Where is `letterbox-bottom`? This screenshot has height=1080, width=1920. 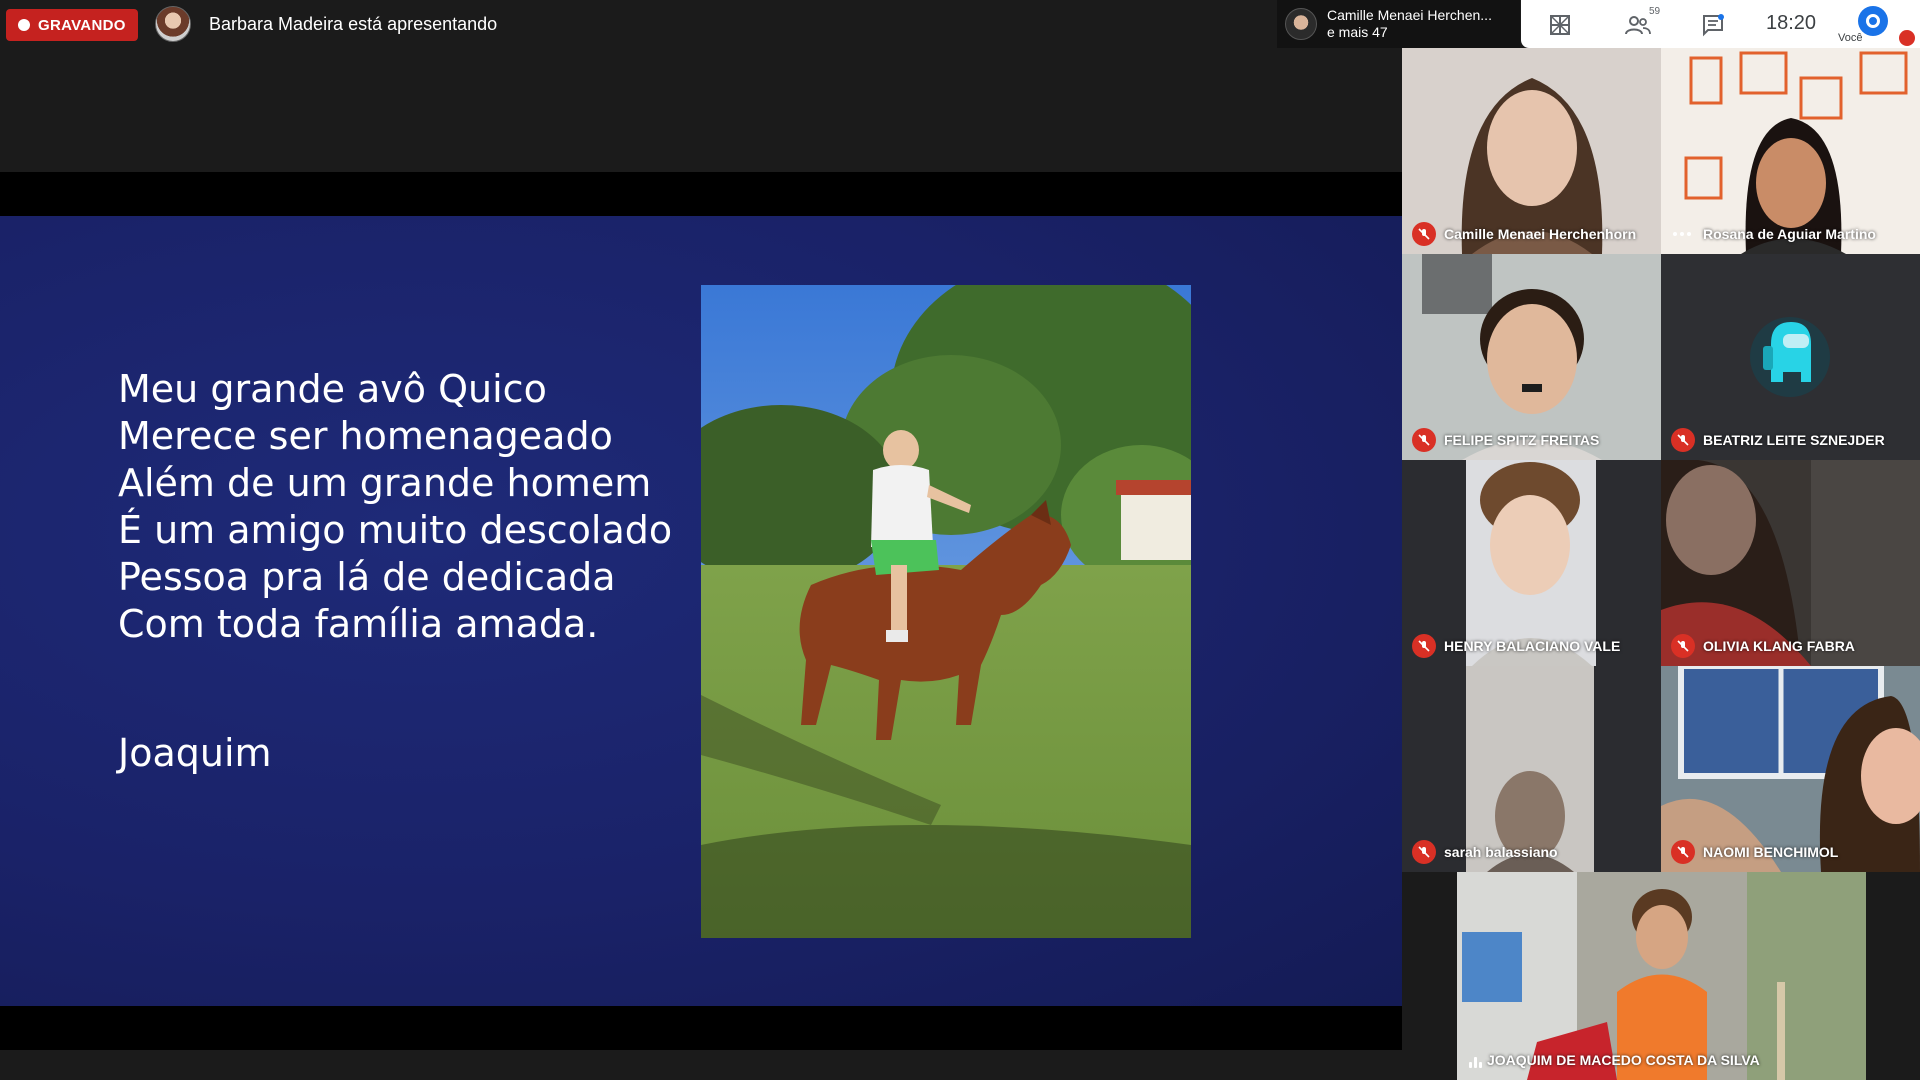 letterbox-bottom is located at coordinates (701, 1028).